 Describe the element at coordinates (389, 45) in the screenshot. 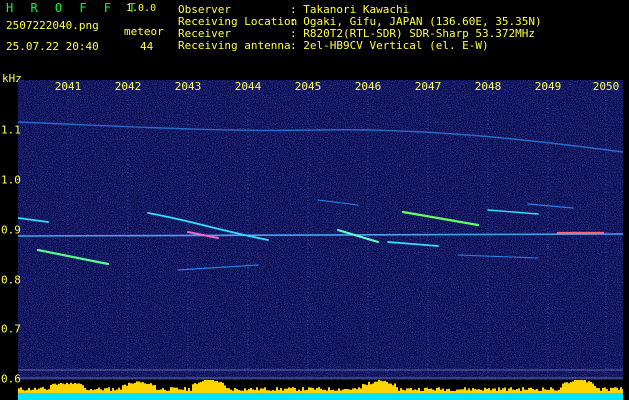

I see `antenna-value: : 2el-HB9CV Vertical (el. E-W)` at that location.